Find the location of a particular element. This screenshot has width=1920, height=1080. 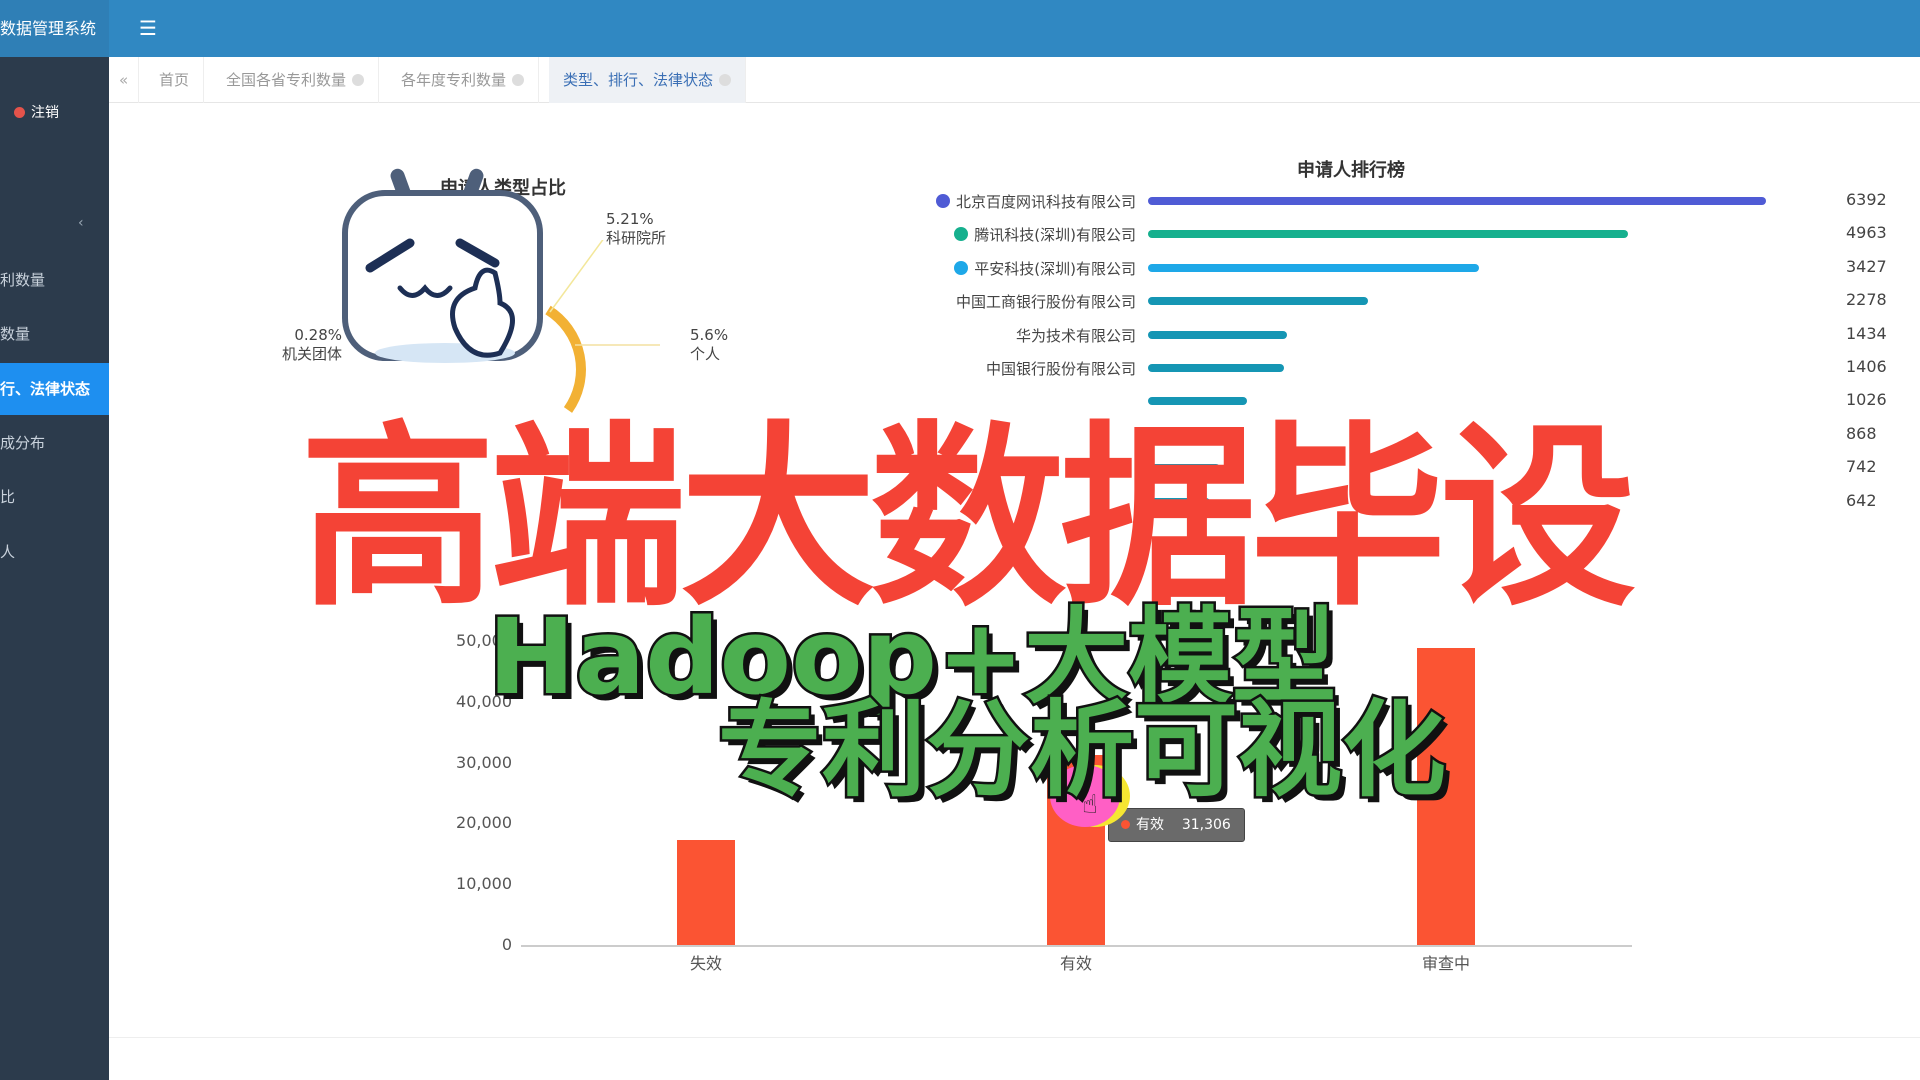

sidebar-item-patent-count: 利数量 is located at coordinates (54, 280).